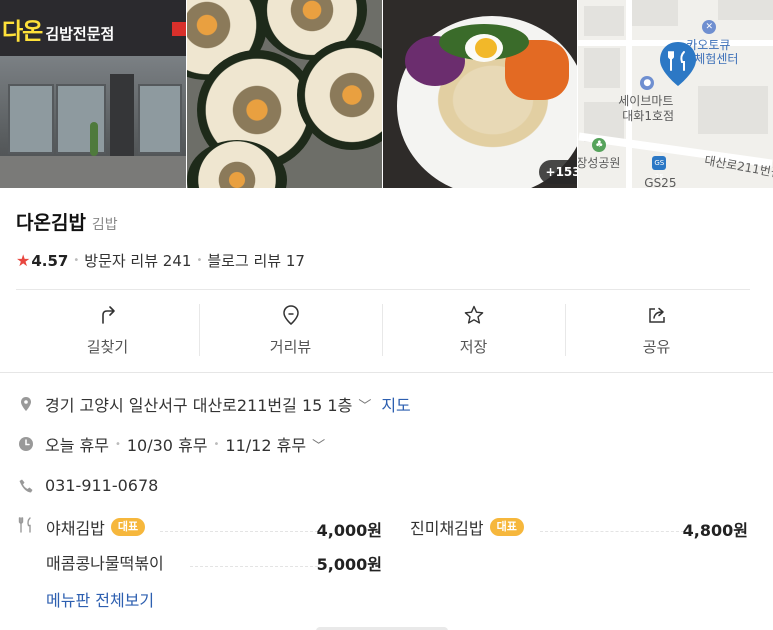  I want to click on sign-sub-text: 김밥전문점, so click(80, 34).